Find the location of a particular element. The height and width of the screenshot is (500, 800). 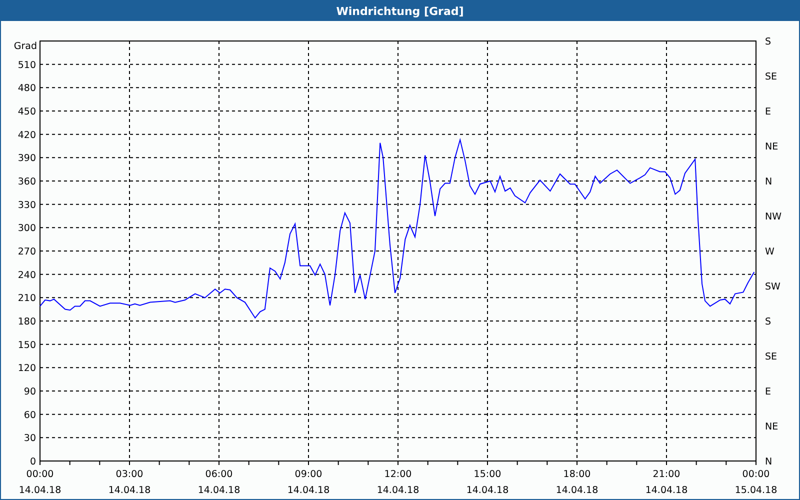

tick-label: 18:00 is located at coordinates (577, 474).